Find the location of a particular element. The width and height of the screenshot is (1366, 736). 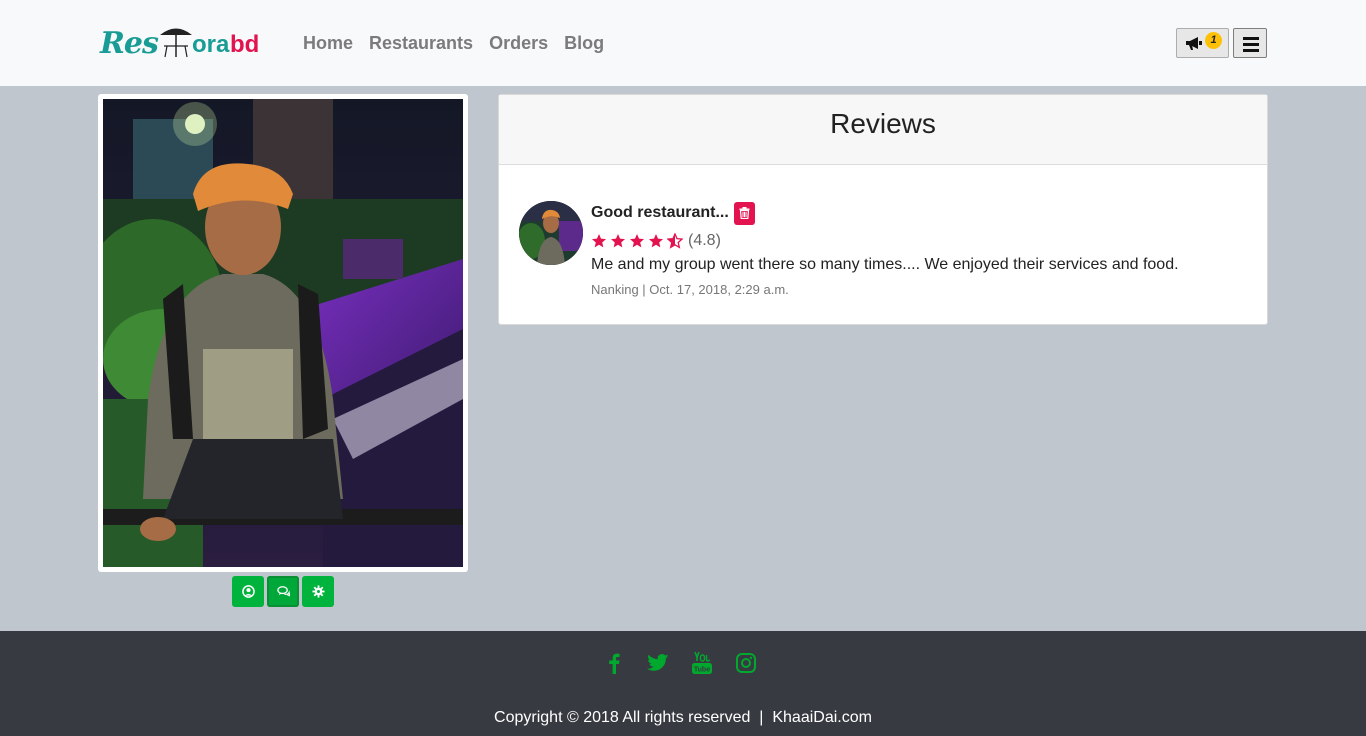

logo-text-bd: bd is located at coordinates (245, 44).